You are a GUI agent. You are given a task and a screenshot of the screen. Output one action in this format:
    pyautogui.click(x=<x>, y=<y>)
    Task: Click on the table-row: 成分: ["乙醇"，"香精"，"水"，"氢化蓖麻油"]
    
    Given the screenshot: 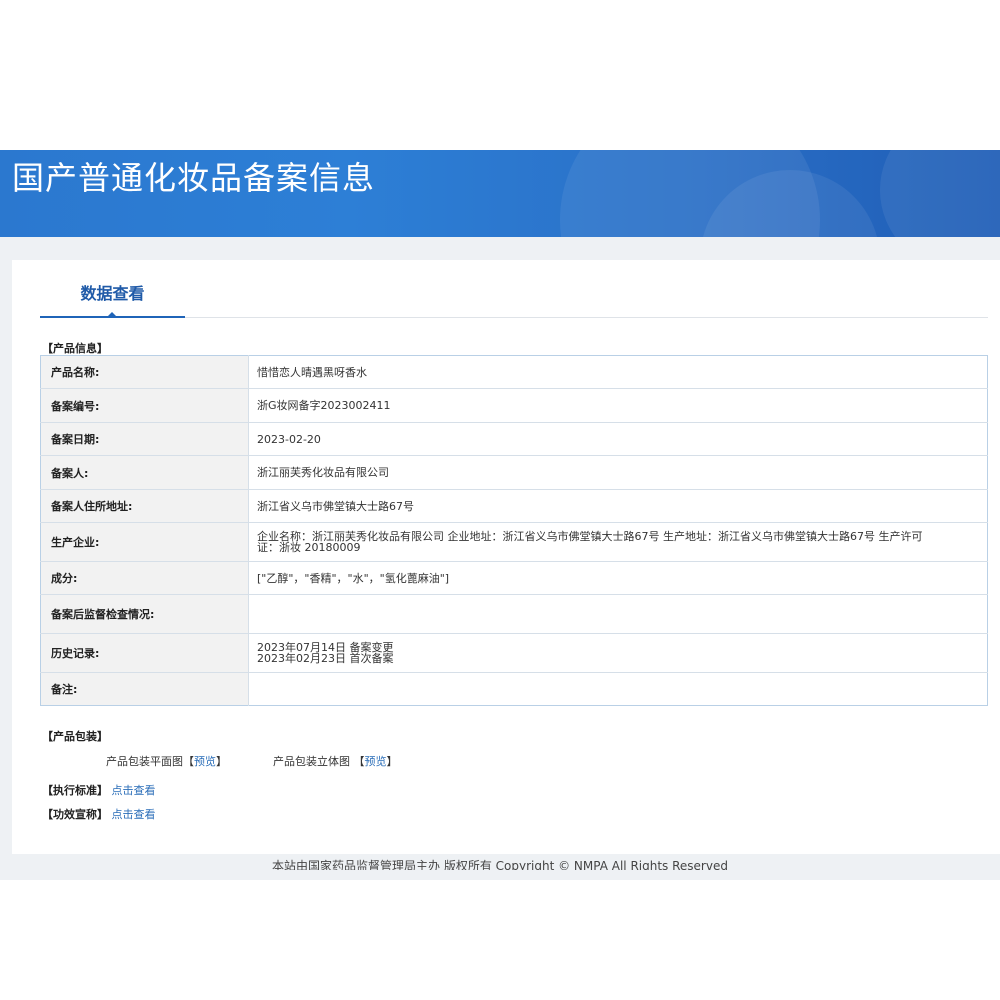 What is the action you would take?
    pyautogui.click(x=514, y=578)
    